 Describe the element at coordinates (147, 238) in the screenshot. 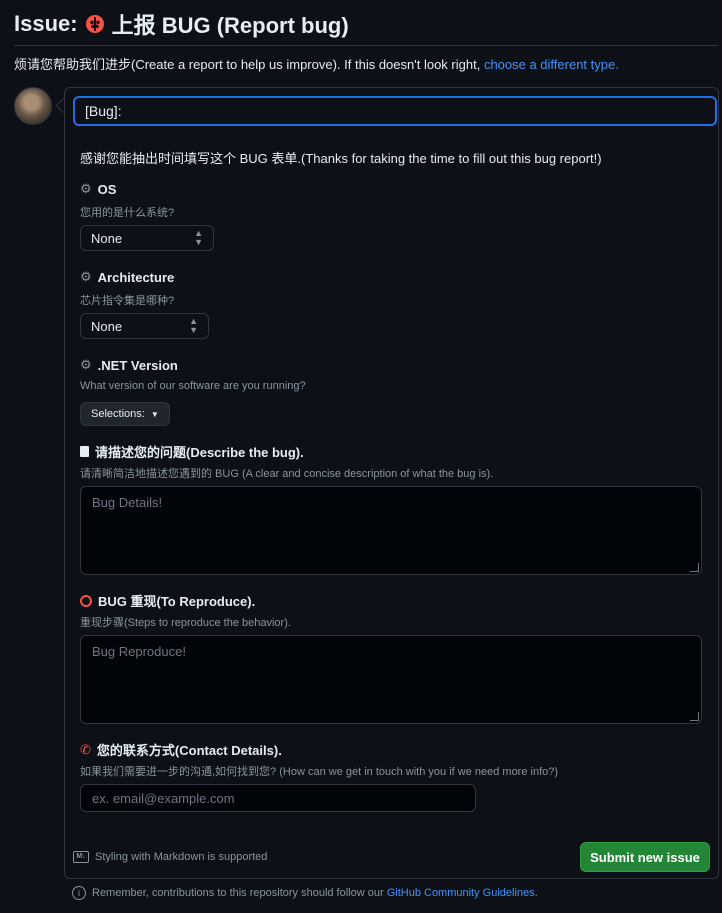

I see `os-select: None ▲ ▼` at that location.